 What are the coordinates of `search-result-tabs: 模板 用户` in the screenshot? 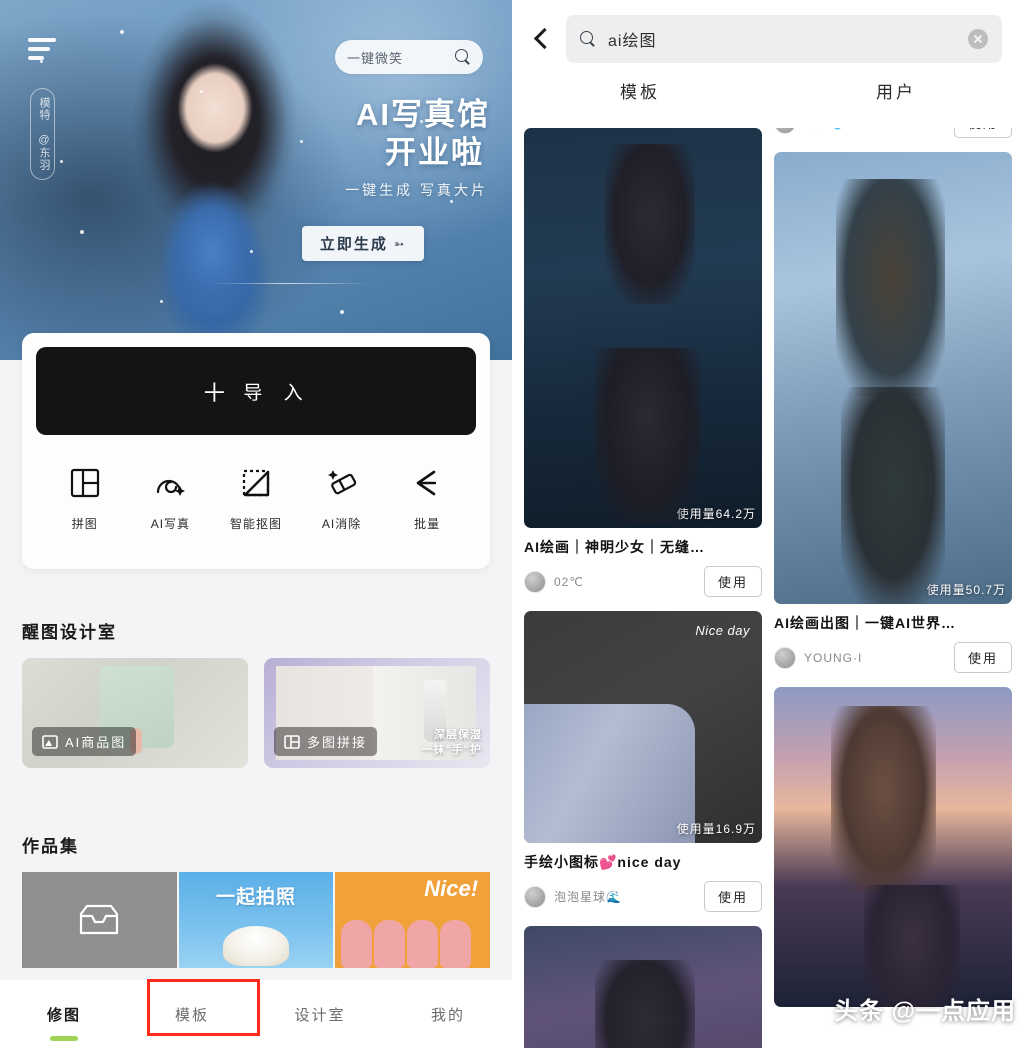 It's located at (768, 103).